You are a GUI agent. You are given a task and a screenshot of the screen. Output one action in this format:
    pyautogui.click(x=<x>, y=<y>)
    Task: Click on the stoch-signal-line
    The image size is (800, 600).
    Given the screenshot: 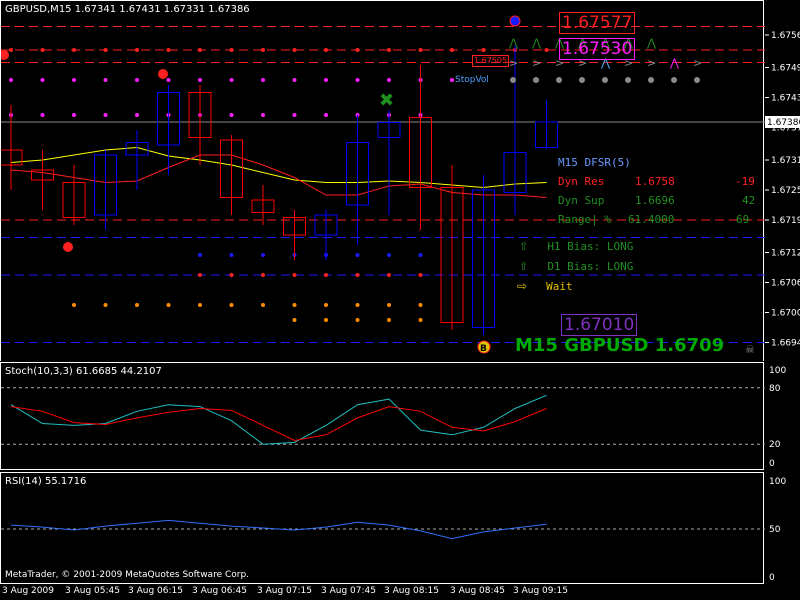 What is the action you would take?
    pyautogui.click(x=278, y=423)
    